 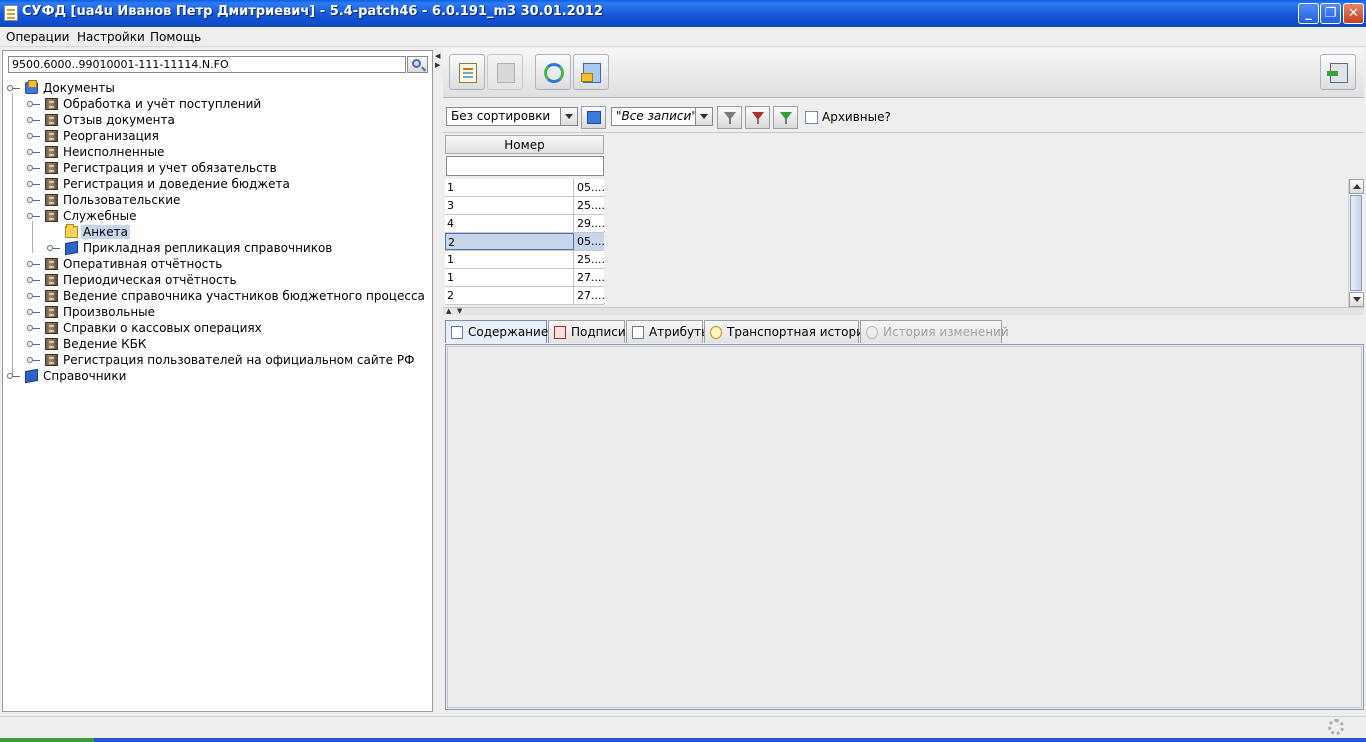 I want to click on tree-item: Справки о кассовых операциях, so click(x=227, y=328).